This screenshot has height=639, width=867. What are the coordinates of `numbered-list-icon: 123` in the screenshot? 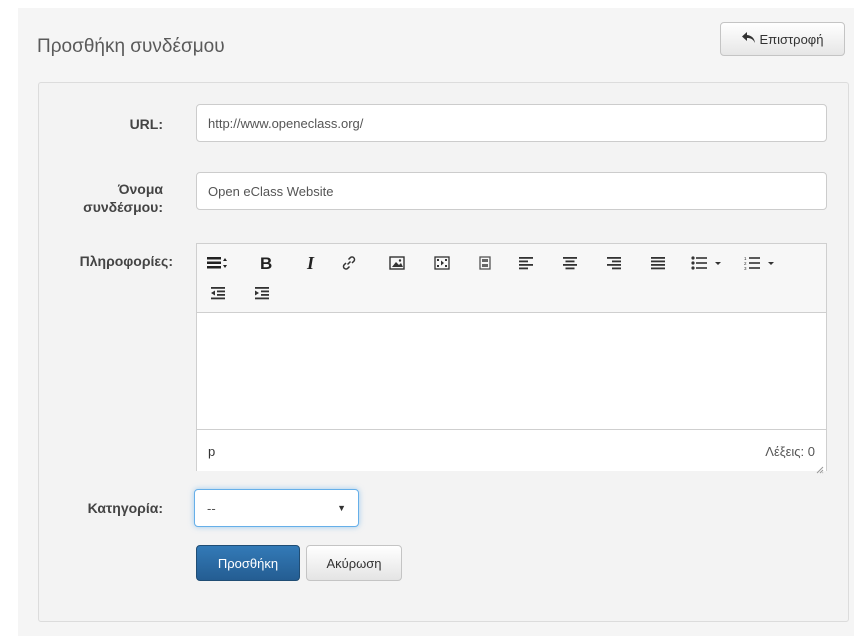 It's located at (763, 263).